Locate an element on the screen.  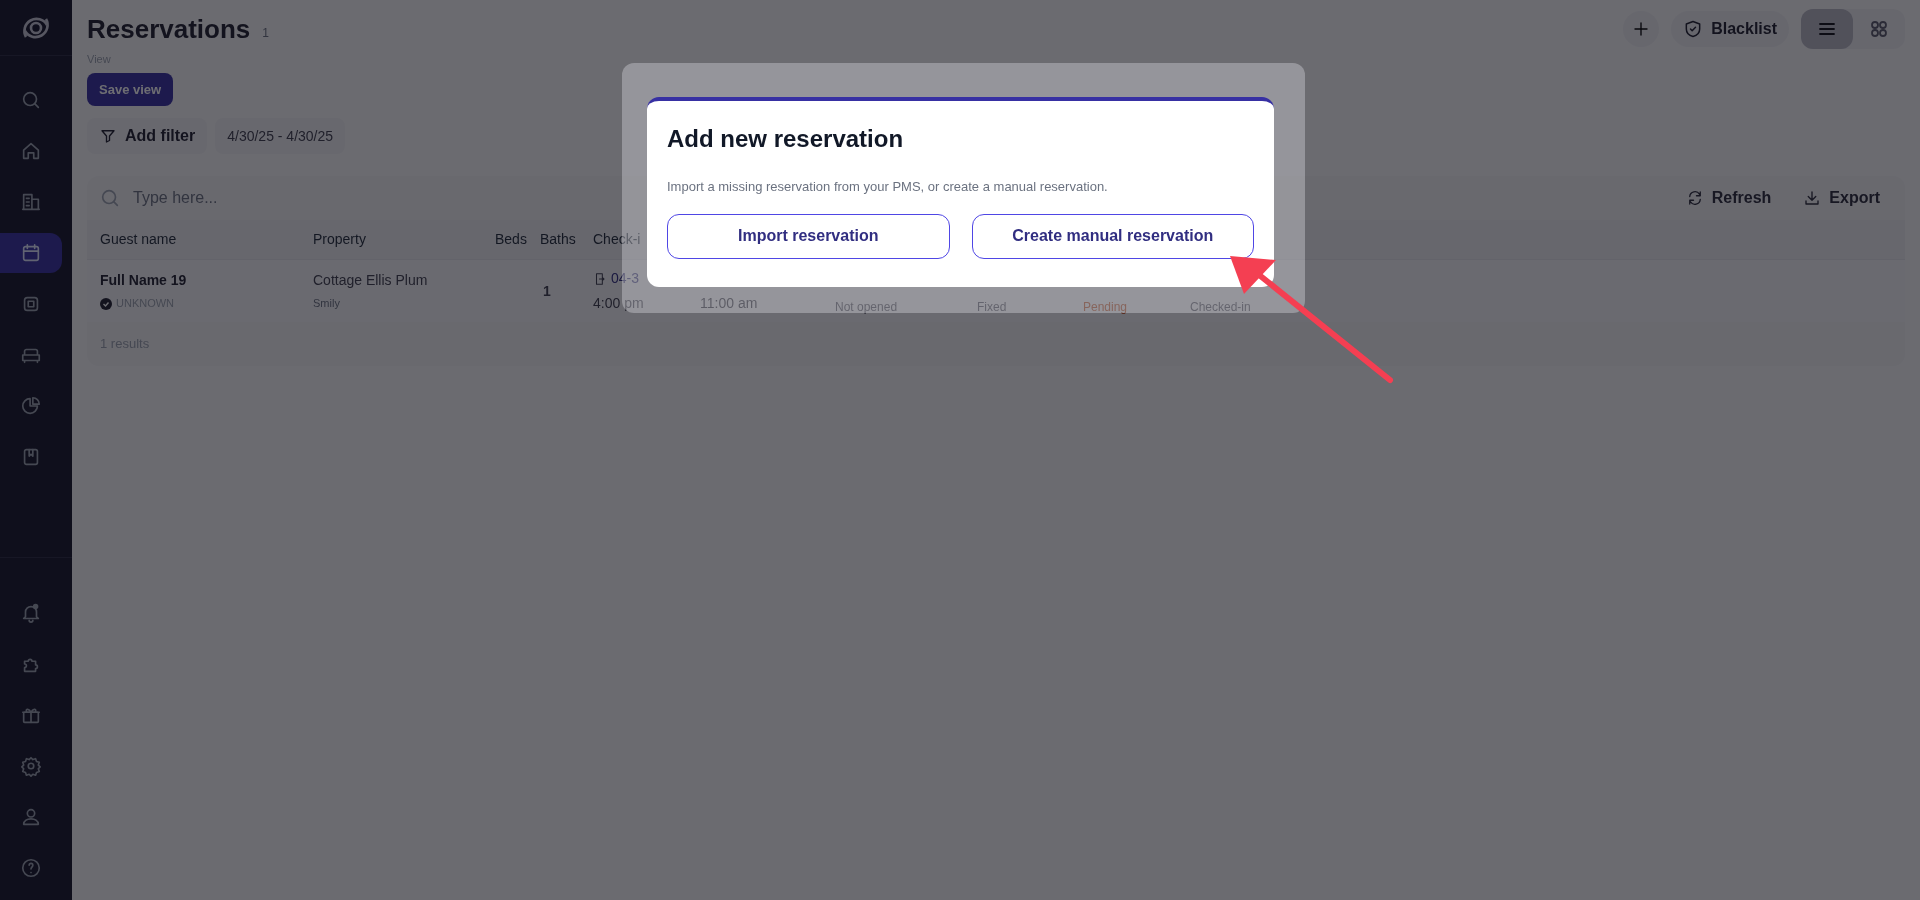
property-name: Cottage Ellis Plum is located at coordinates (371, 281).